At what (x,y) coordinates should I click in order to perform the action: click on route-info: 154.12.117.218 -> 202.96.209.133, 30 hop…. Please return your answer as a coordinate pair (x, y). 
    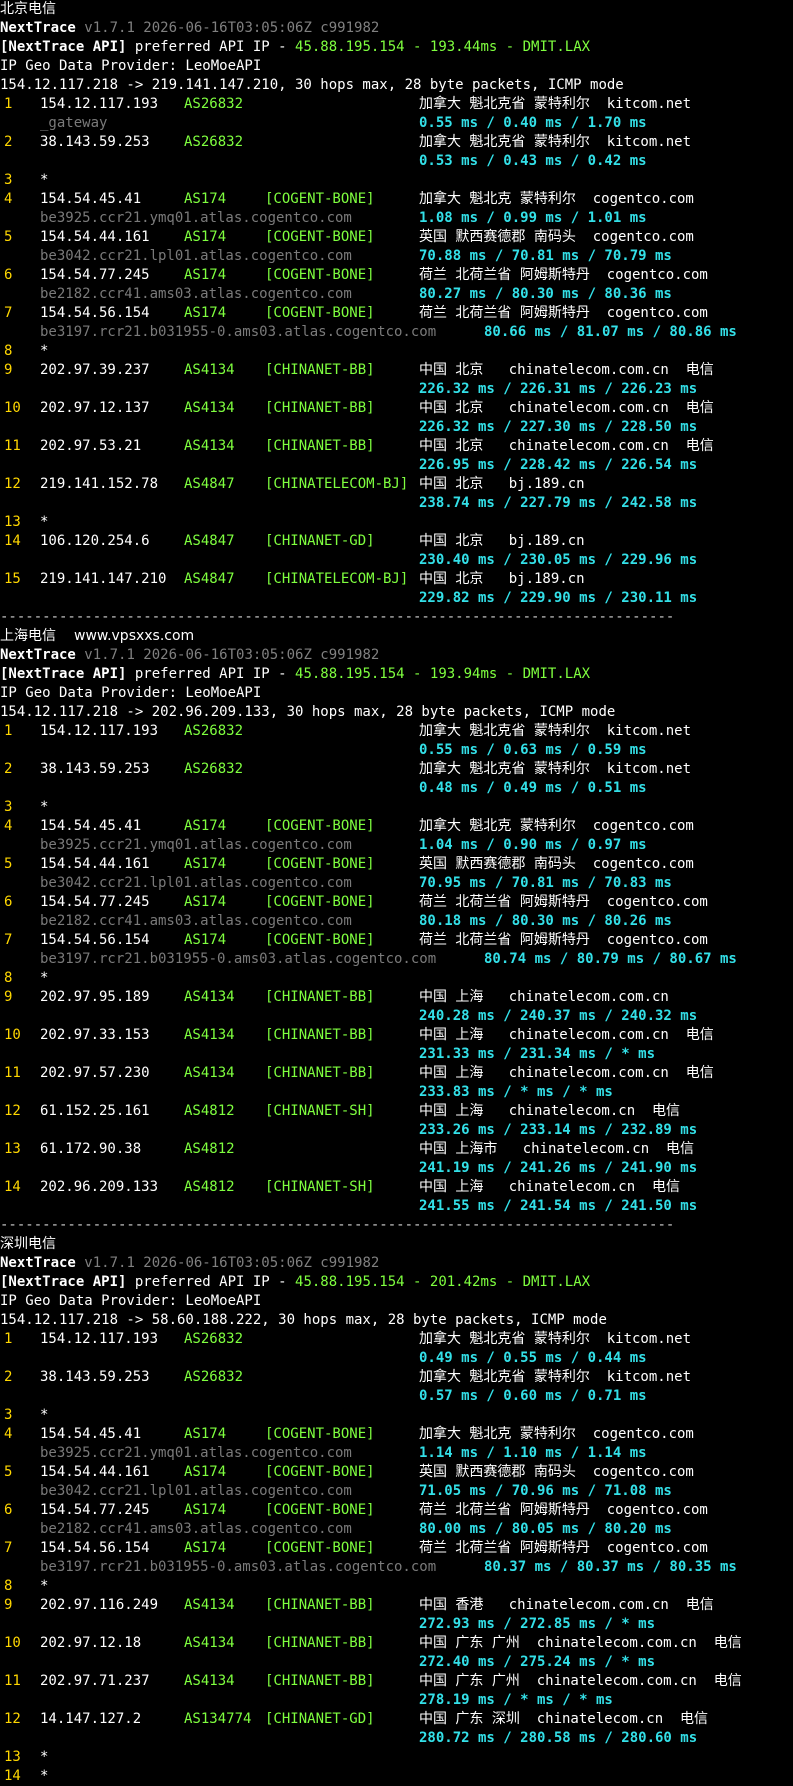
    Looking at the image, I should click on (308, 712).